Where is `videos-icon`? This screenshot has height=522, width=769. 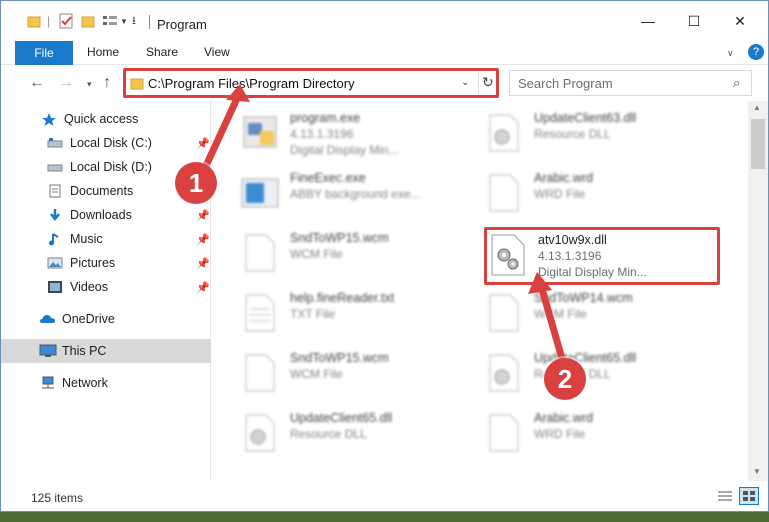 videos-icon is located at coordinates (55, 287).